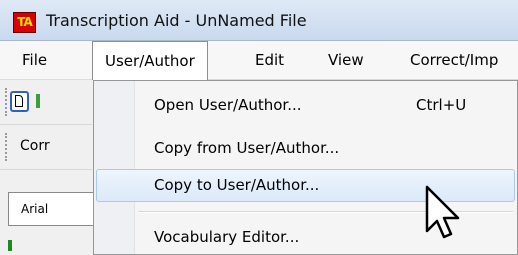  What do you see at coordinates (269, 60) in the screenshot?
I see `menu-edit: Edit` at bounding box center [269, 60].